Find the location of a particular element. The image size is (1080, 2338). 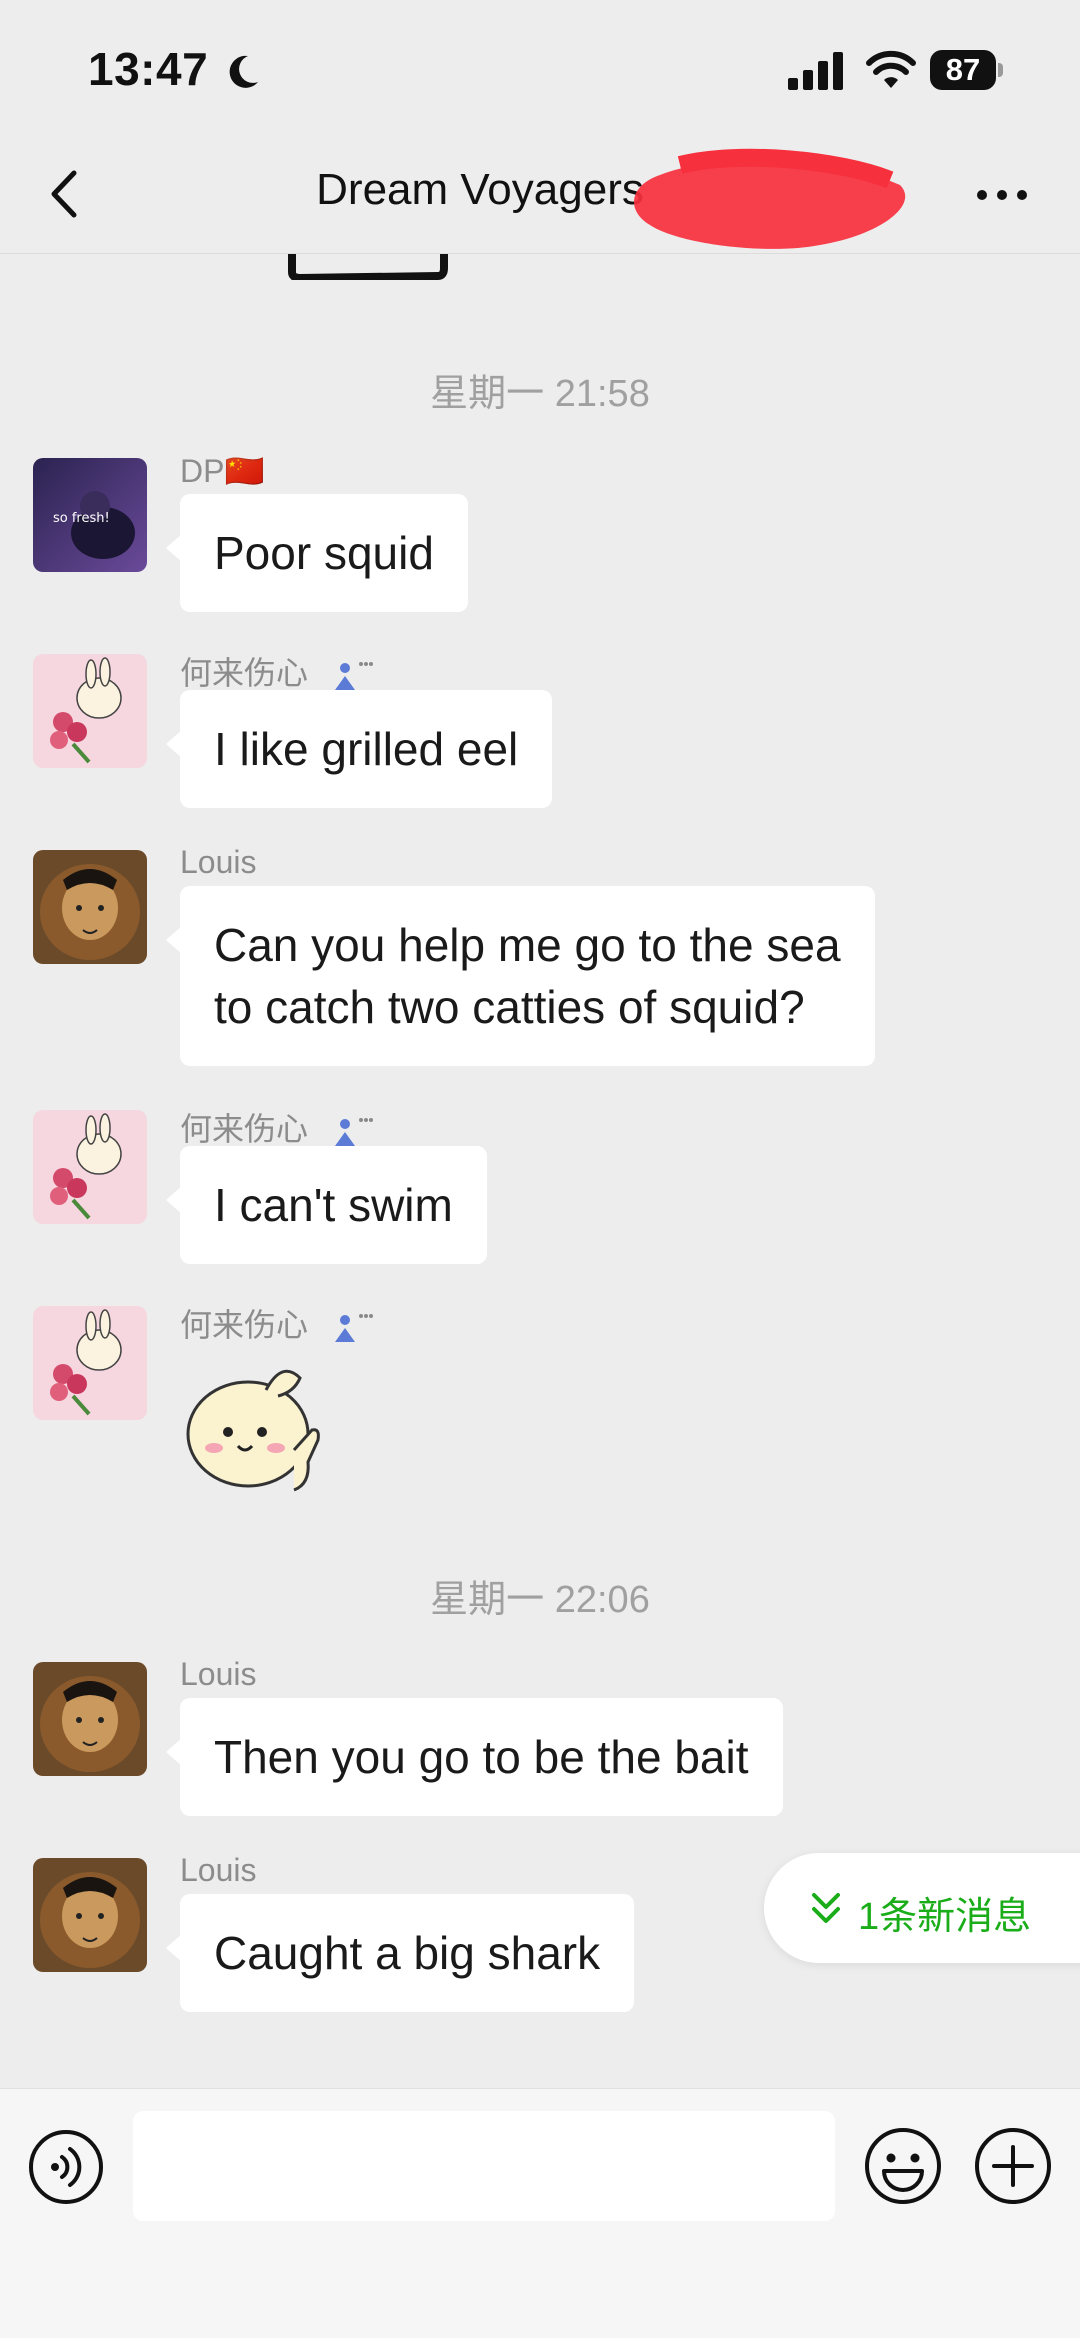

message-bubble: Then you go to be the bait is located at coordinates (474, 1757).